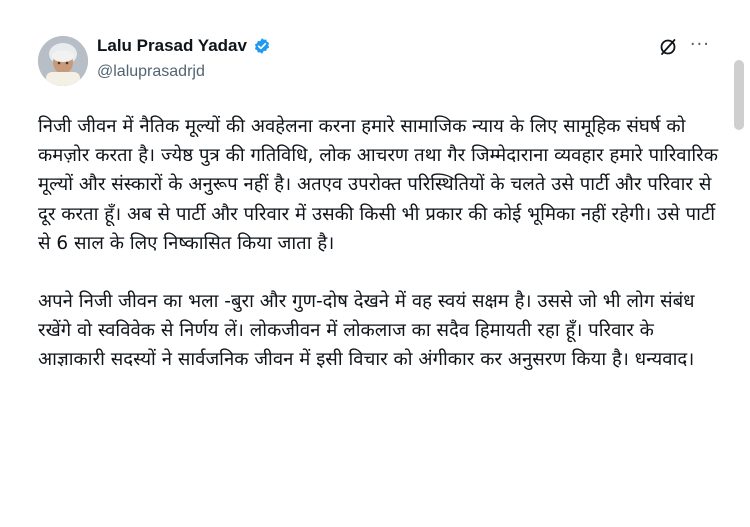  Describe the element at coordinates (172, 46) in the screenshot. I see `author-display-name: Lalu Prasad Yadav` at that location.